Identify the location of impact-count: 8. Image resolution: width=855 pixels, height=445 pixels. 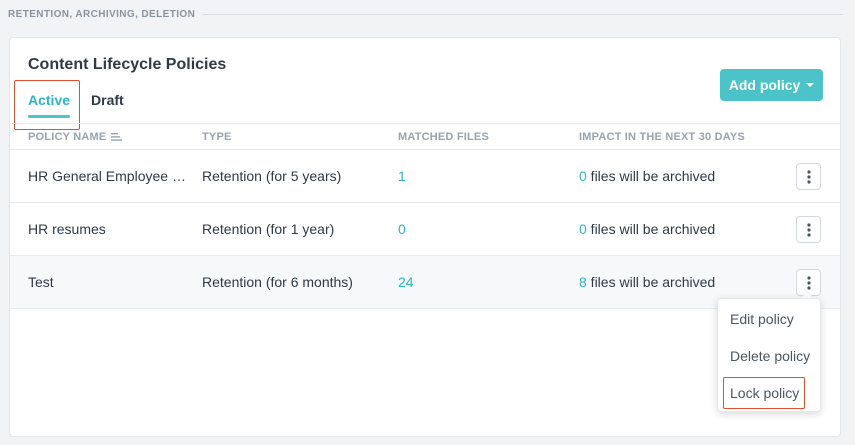
(583, 282).